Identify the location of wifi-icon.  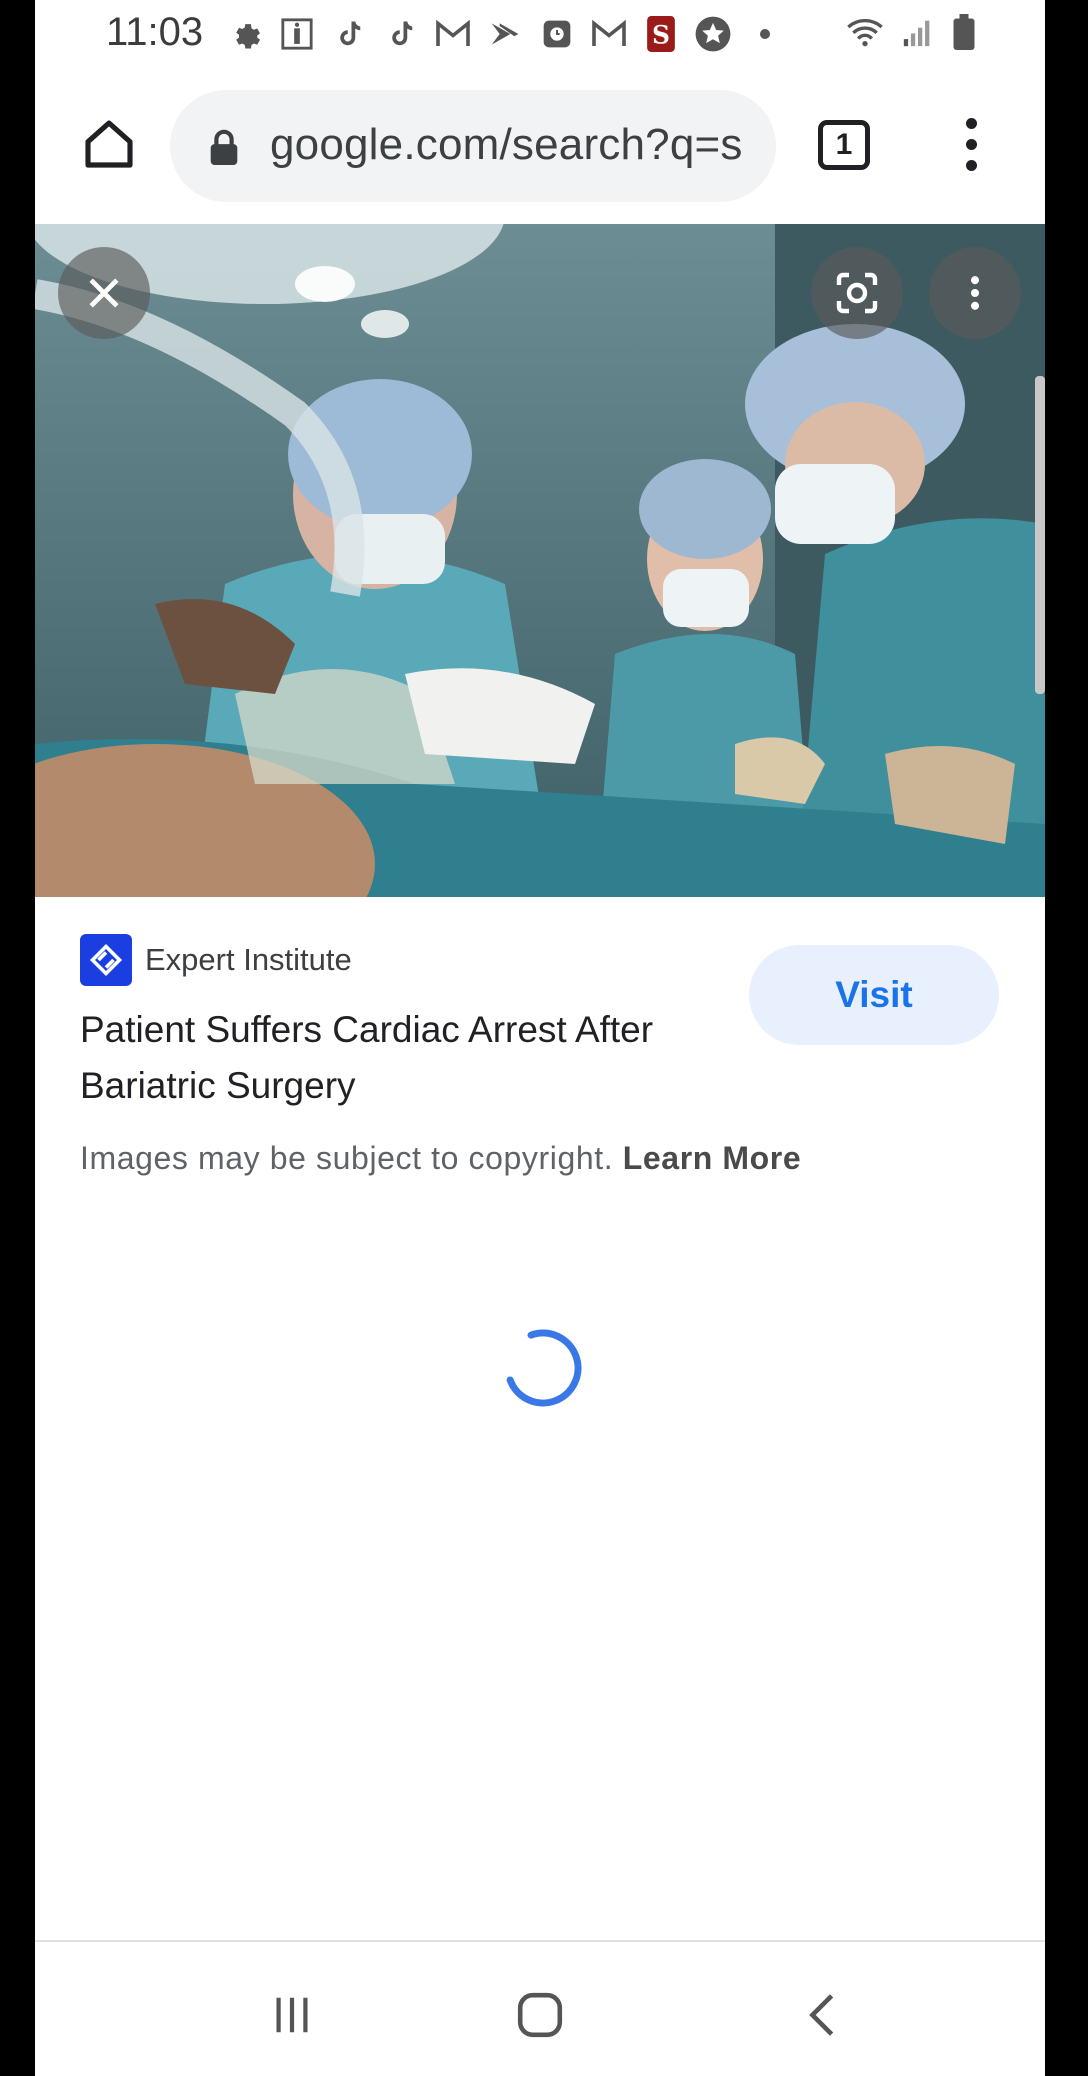
(865, 34).